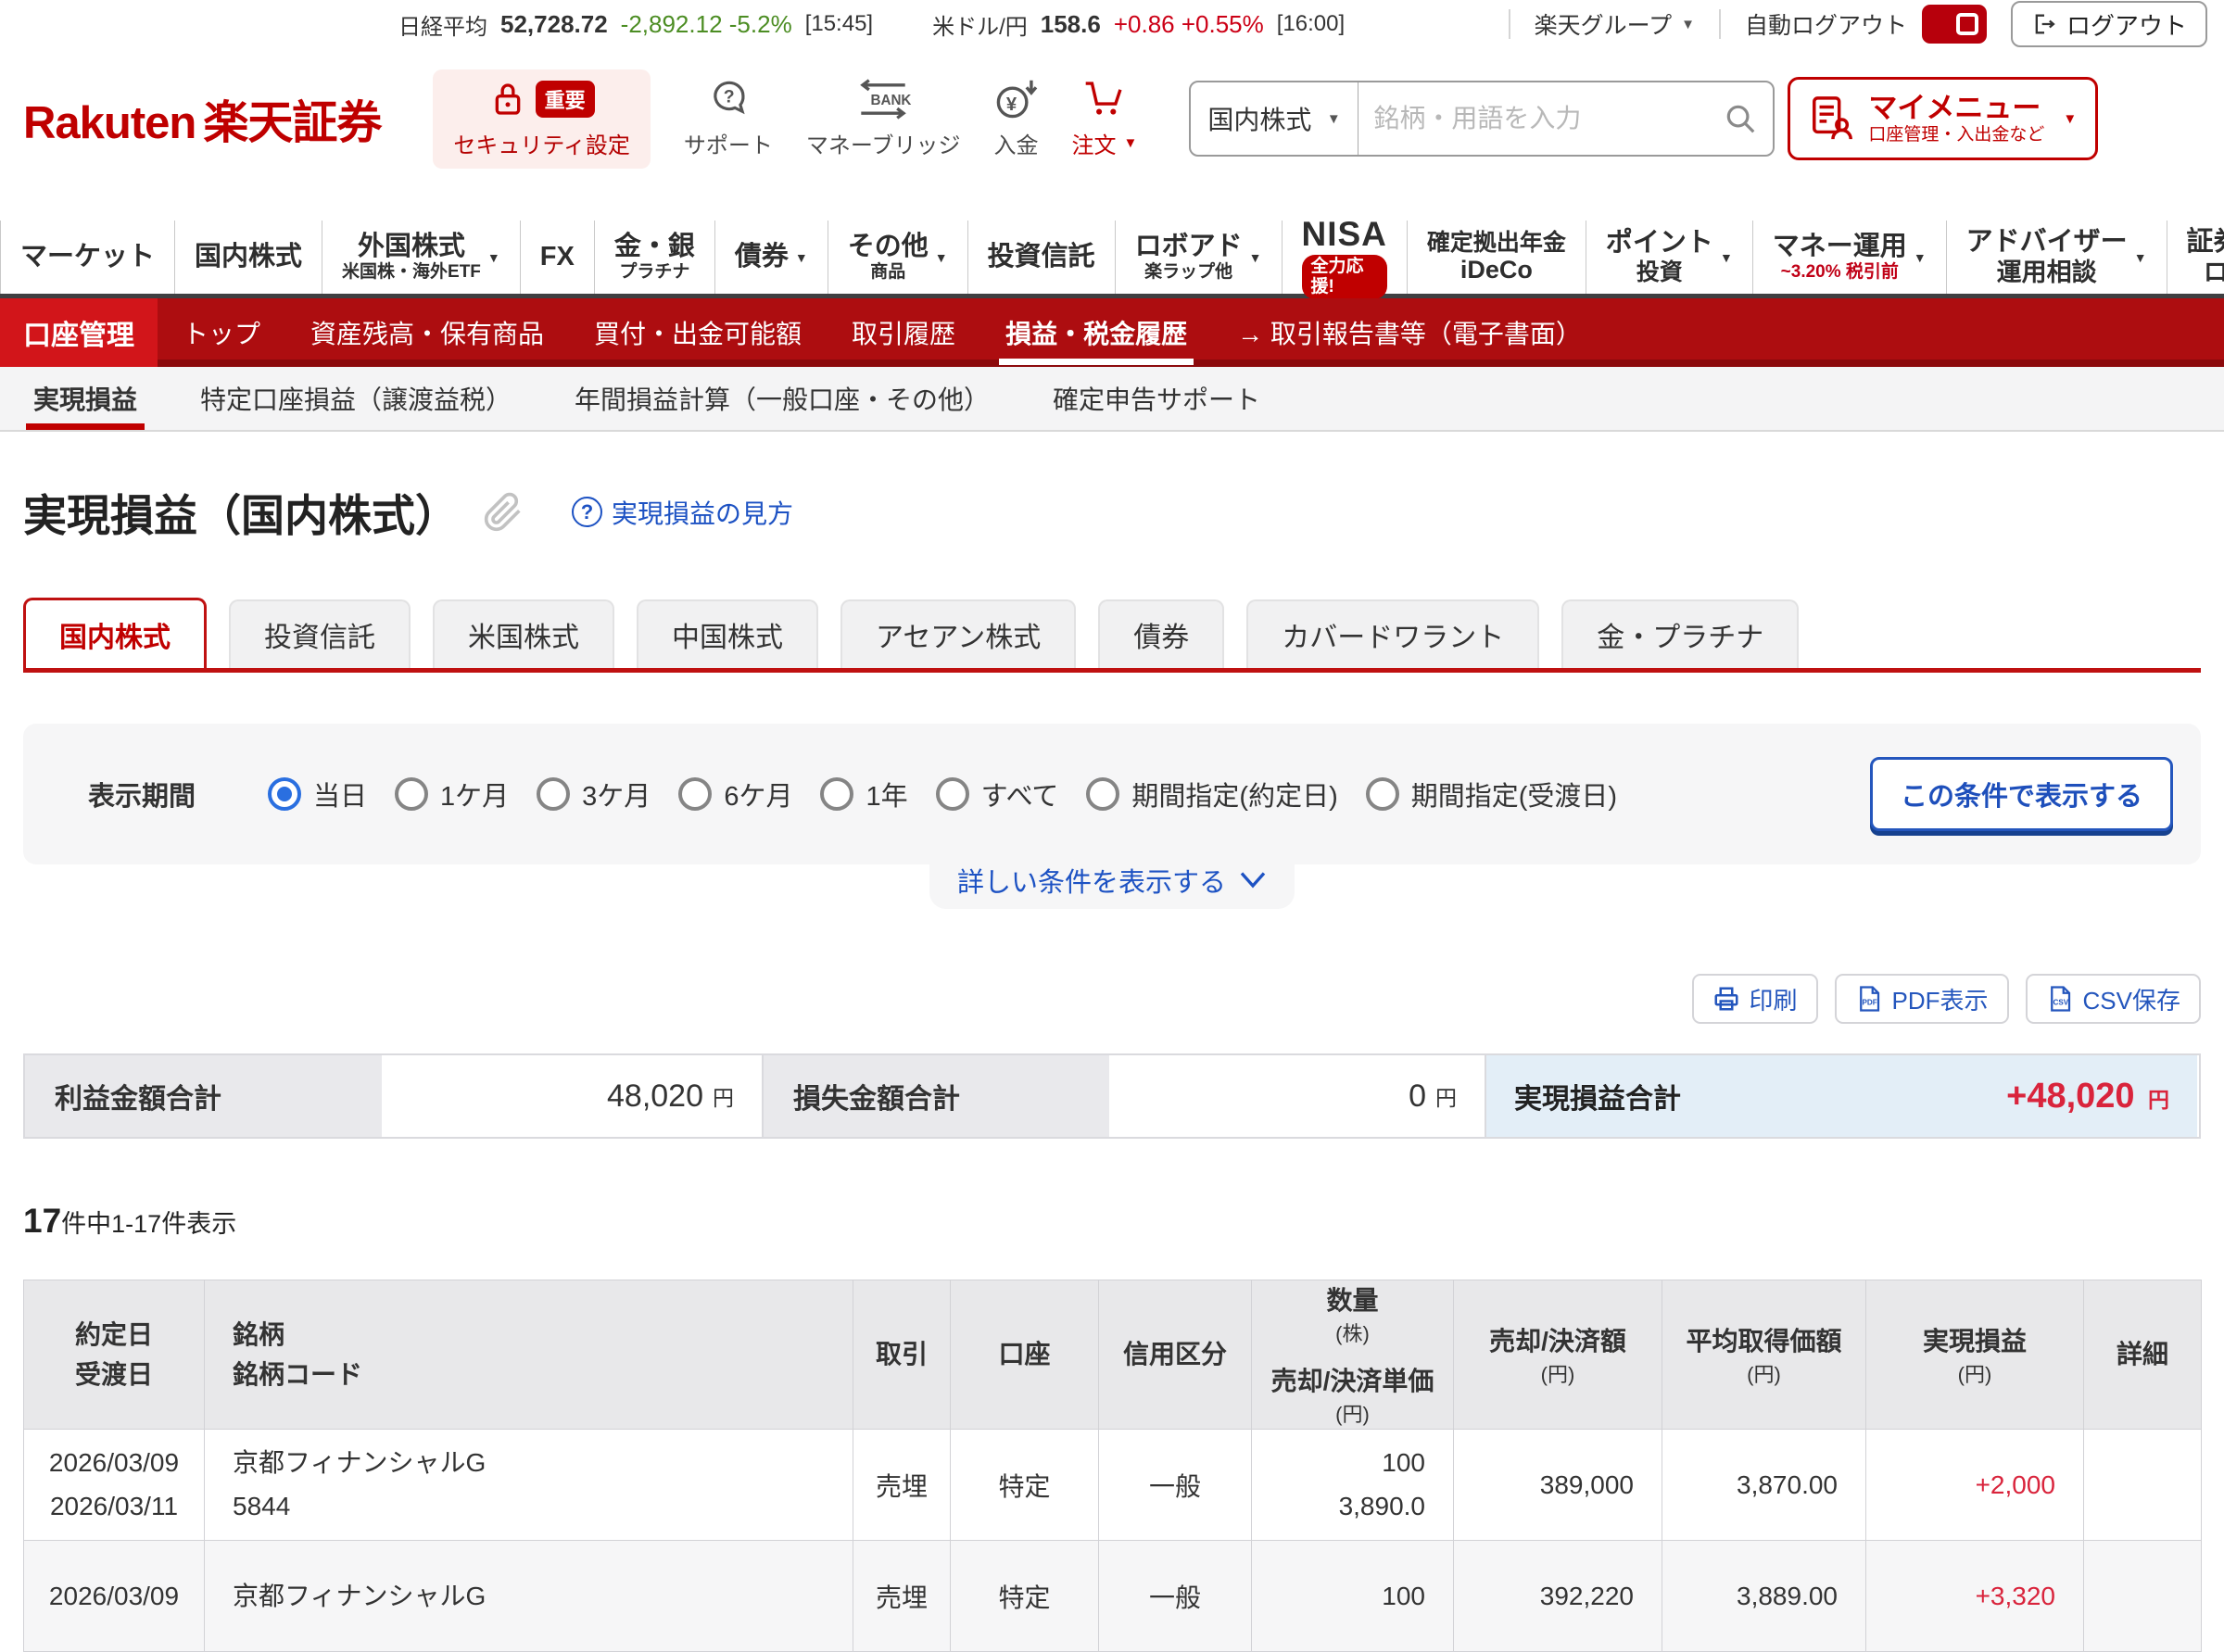 Image resolution: width=2224 pixels, height=1652 pixels. What do you see at coordinates (1668, 258) in the screenshot?
I see `nav-item-point-investment: ポイント 投資 ▼` at bounding box center [1668, 258].